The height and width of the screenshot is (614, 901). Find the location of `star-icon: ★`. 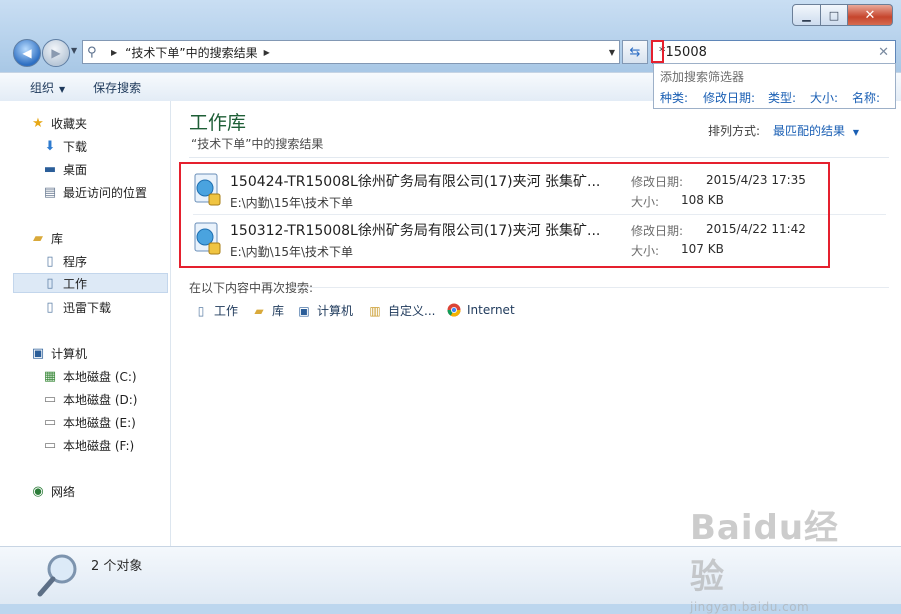

star-icon: ★ is located at coordinates (38, 123).